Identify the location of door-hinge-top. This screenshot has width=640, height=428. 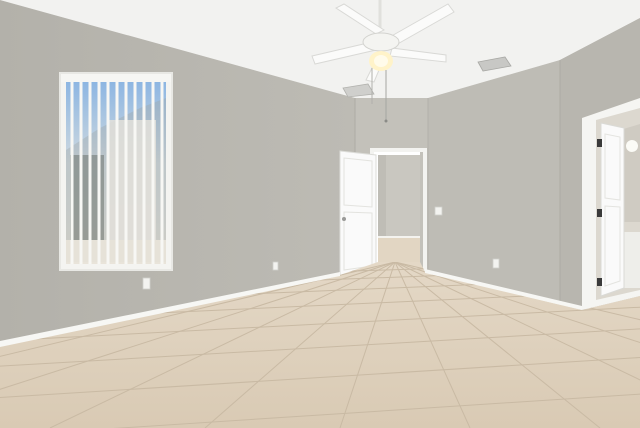
(599, 143).